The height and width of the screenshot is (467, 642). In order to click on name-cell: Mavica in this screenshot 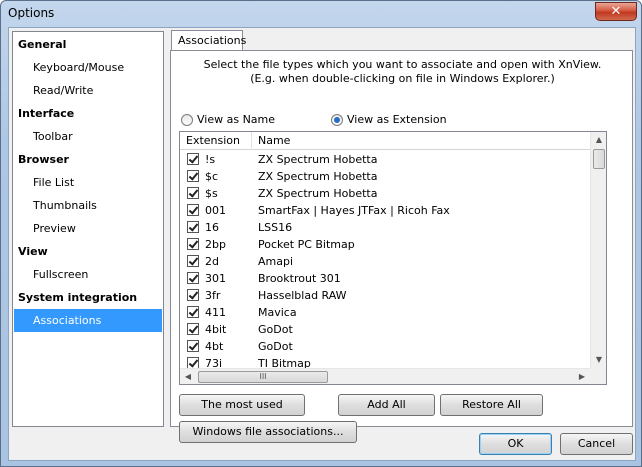, I will do `click(277, 312)`.